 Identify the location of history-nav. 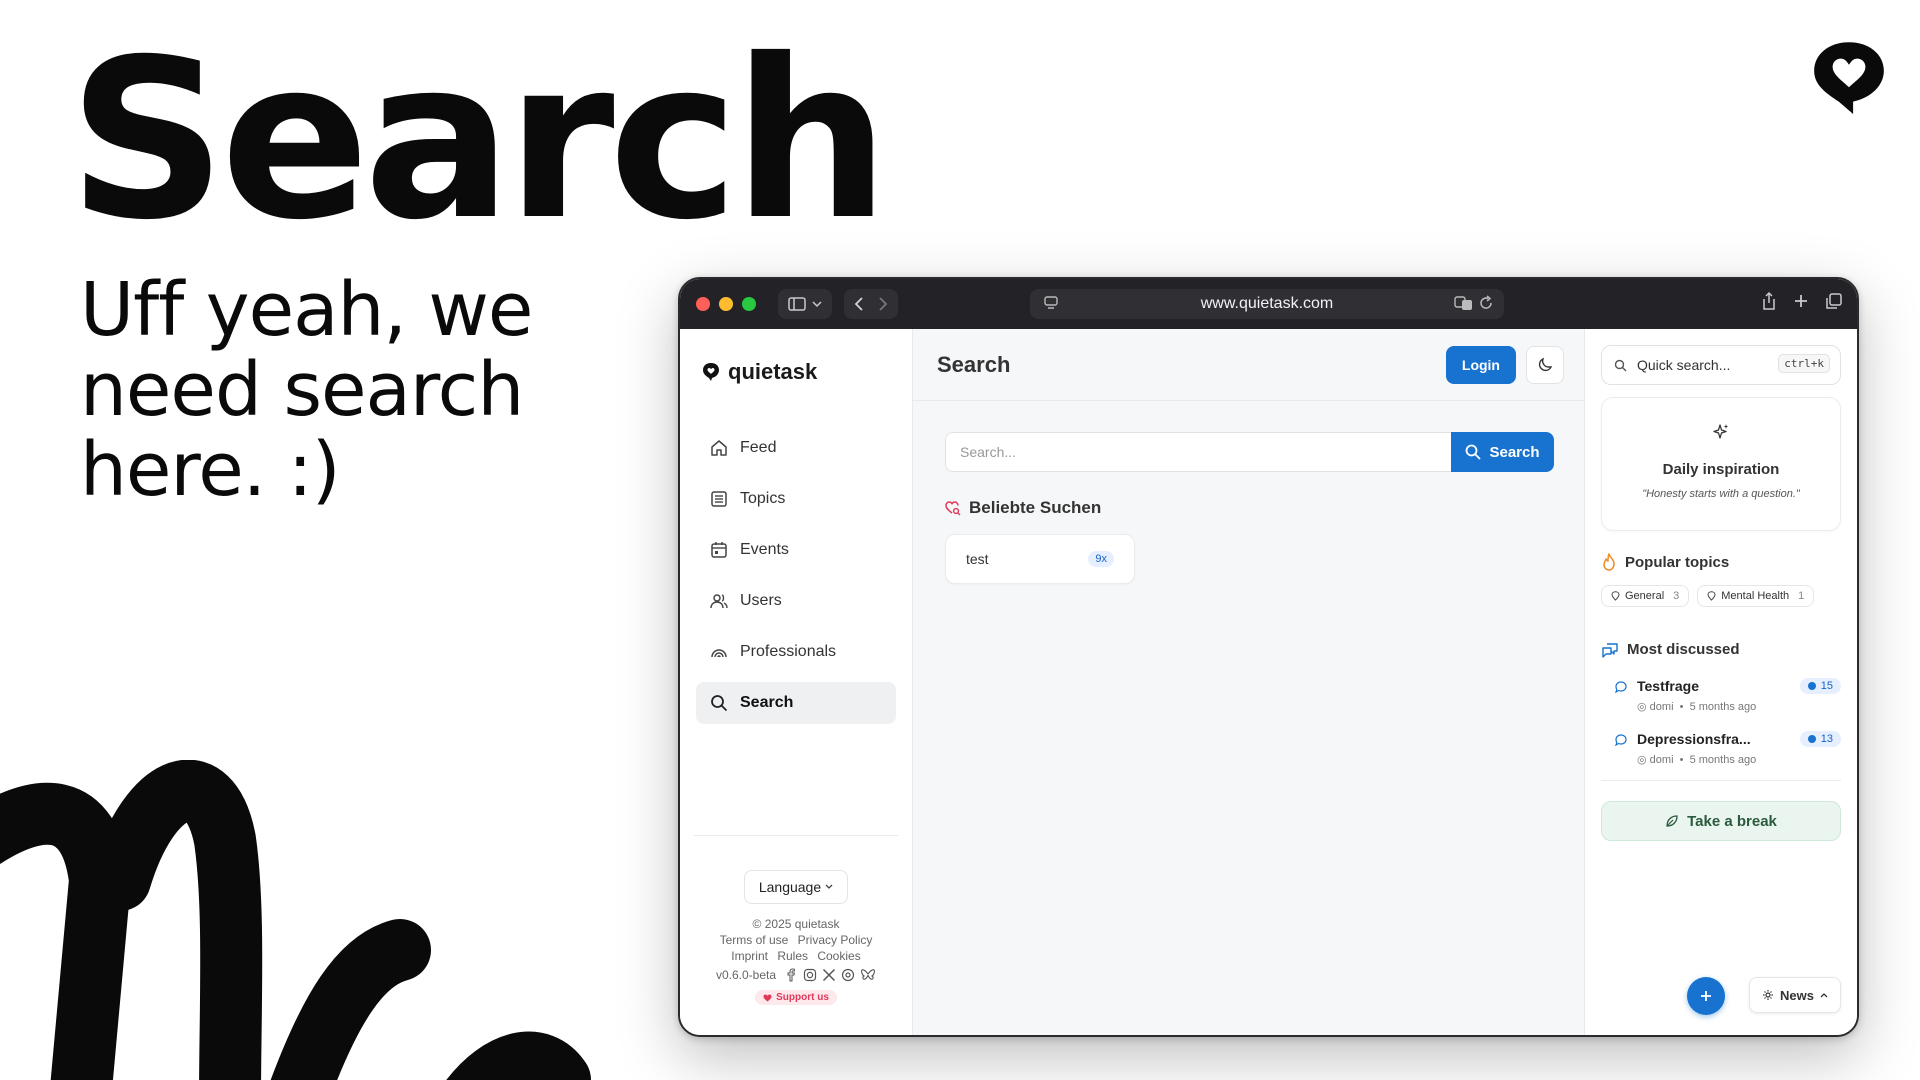
(871, 304).